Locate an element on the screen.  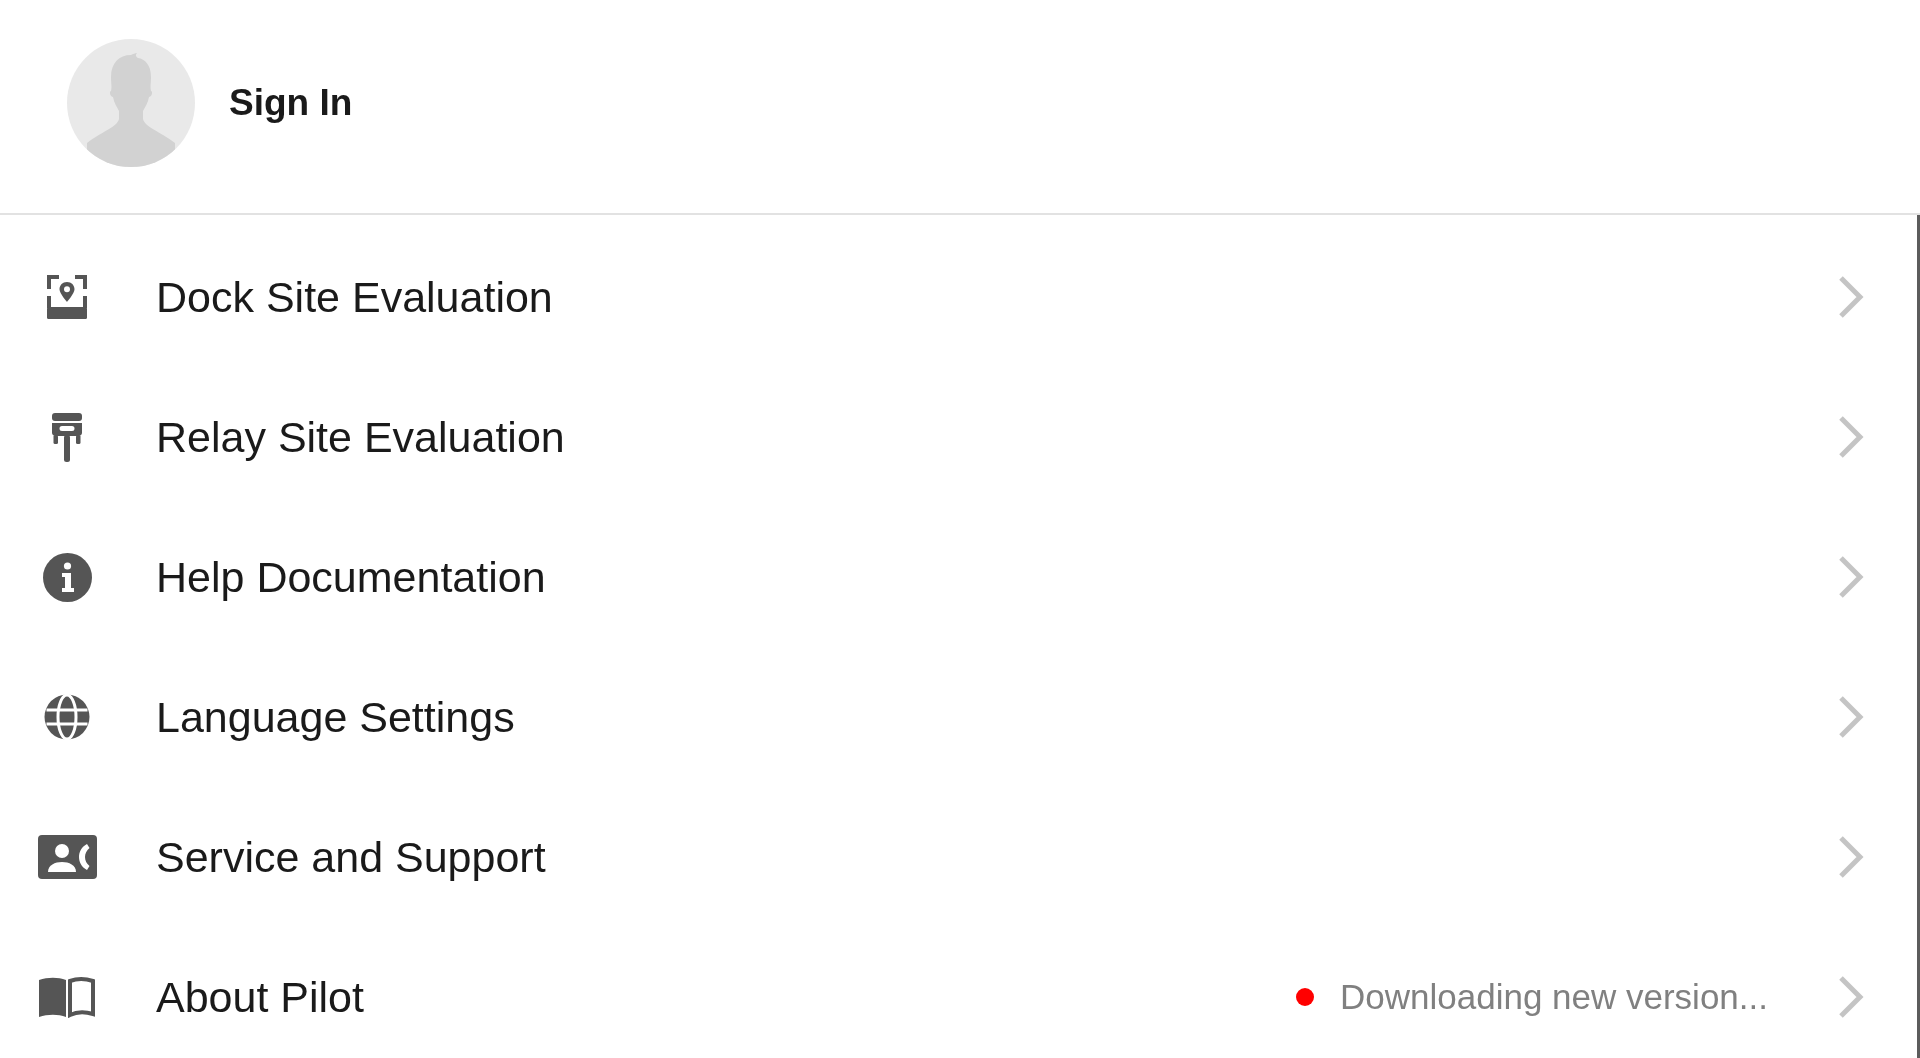
sign-in-link: Sign In is located at coordinates (291, 102).